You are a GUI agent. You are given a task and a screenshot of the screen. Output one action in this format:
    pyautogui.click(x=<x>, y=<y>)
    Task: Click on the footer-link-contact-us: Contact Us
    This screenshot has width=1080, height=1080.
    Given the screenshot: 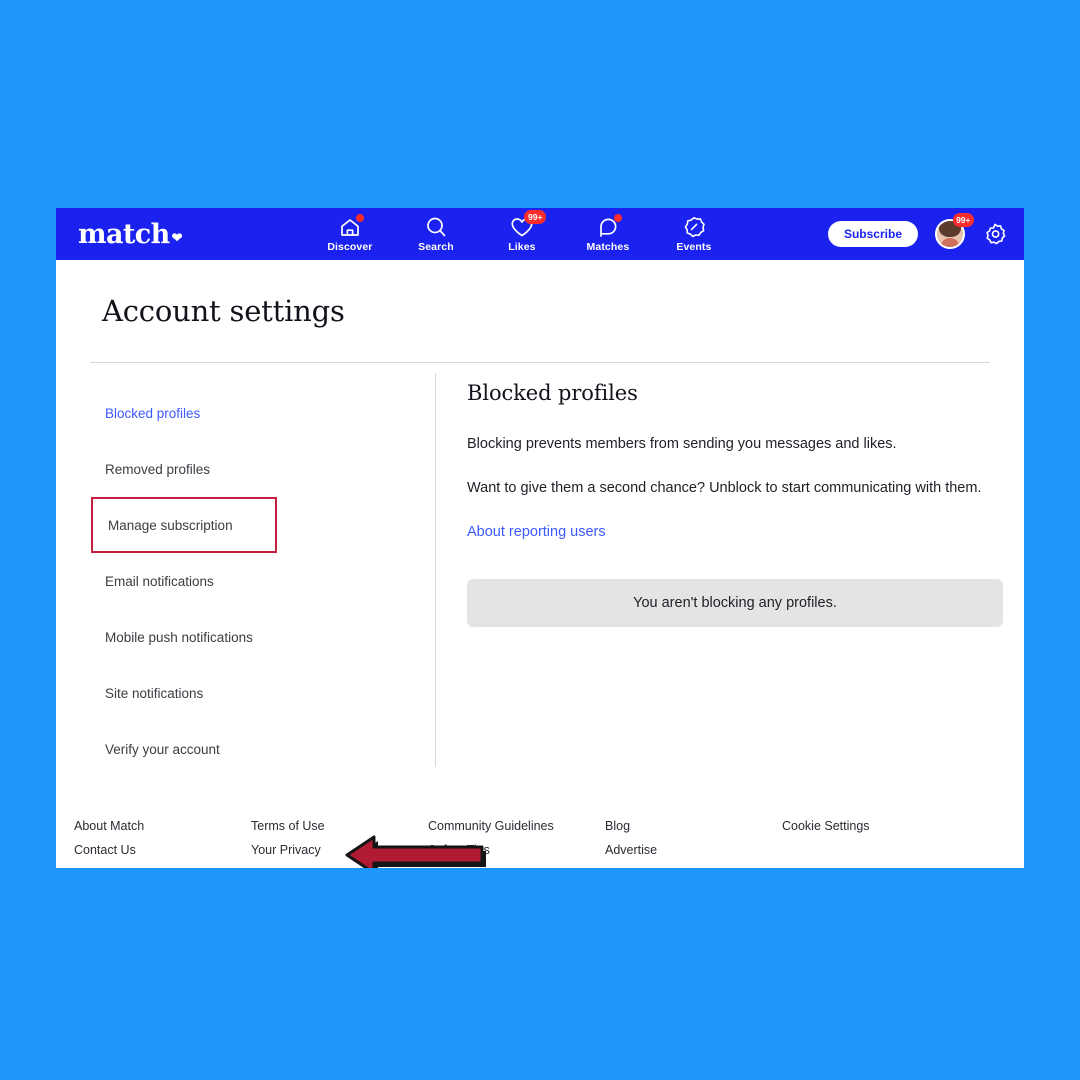 What is the action you would take?
    pyautogui.click(x=162, y=850)
    